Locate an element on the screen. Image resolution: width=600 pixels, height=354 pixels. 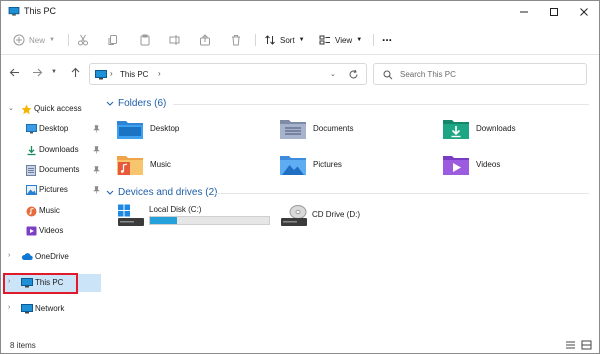
star-icon is located at coordinates (26, 109).